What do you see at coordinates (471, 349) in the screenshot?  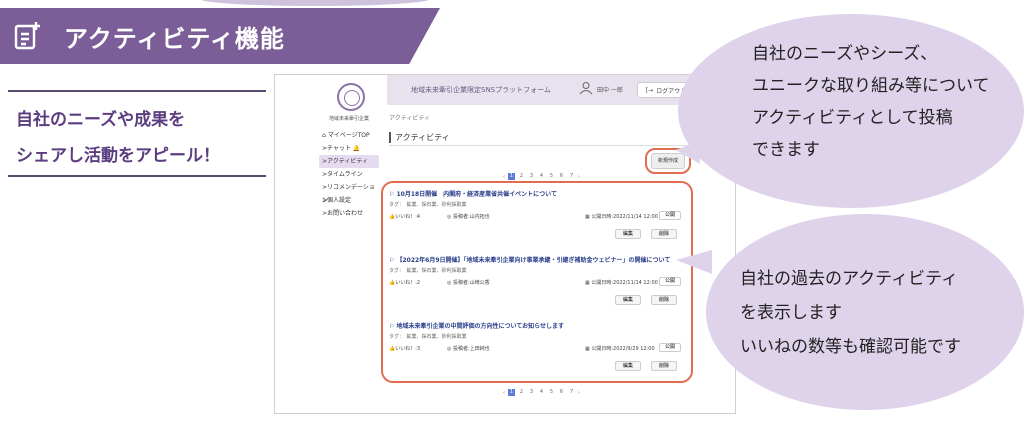 I see `poster-text: 投稿者:上田純也` at bounding box center [471, 349].